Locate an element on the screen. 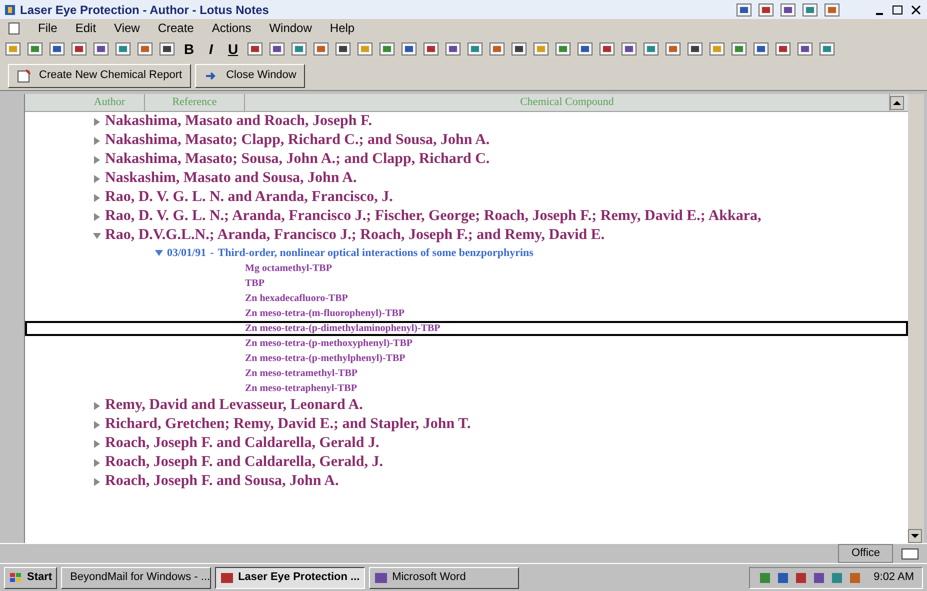 The image size is (927, 591). reference-date: 03/01/91 is located at coordinates (186, 253).